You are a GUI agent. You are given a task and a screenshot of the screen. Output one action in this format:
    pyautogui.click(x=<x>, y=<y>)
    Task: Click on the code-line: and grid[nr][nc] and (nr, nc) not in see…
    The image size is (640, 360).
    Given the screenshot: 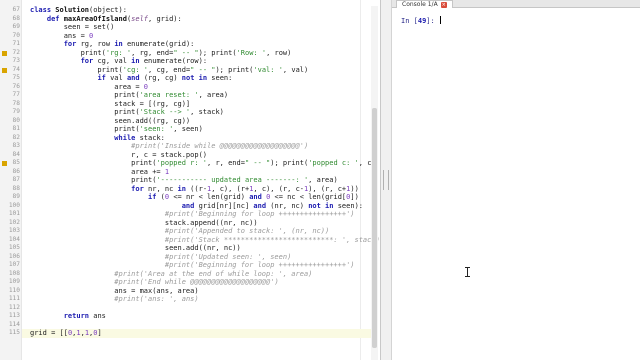 What is the action you would take?
    pyautogui.click(x=196, y=206)
    